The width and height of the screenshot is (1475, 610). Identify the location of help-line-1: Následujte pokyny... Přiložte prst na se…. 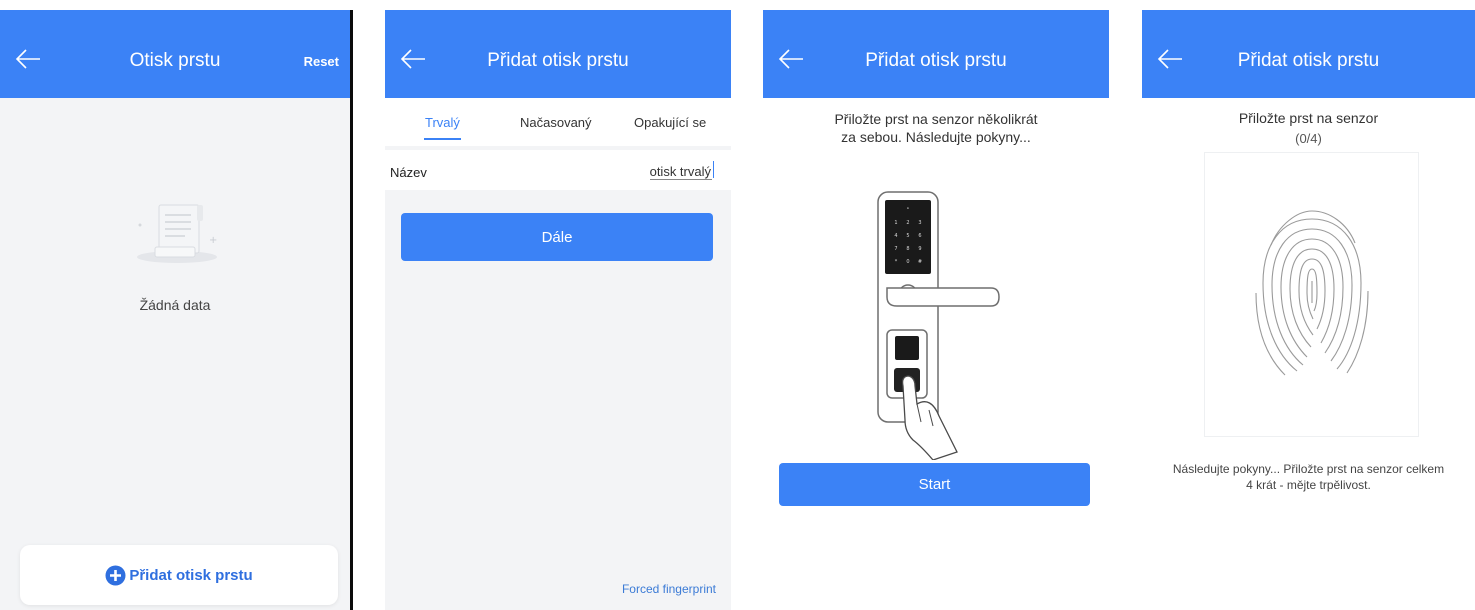
(1308, 469).